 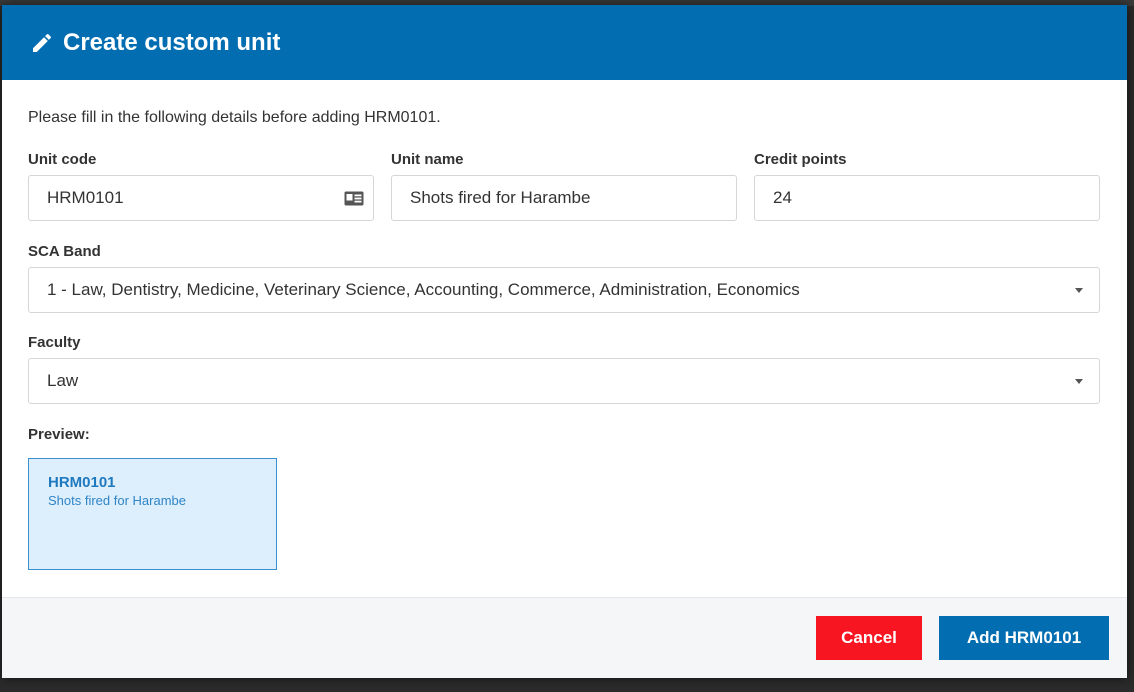 What do you see at coordinates (42, 42) in the screenshot?
I see `pencil-icon` at bounding box center [42, 42].